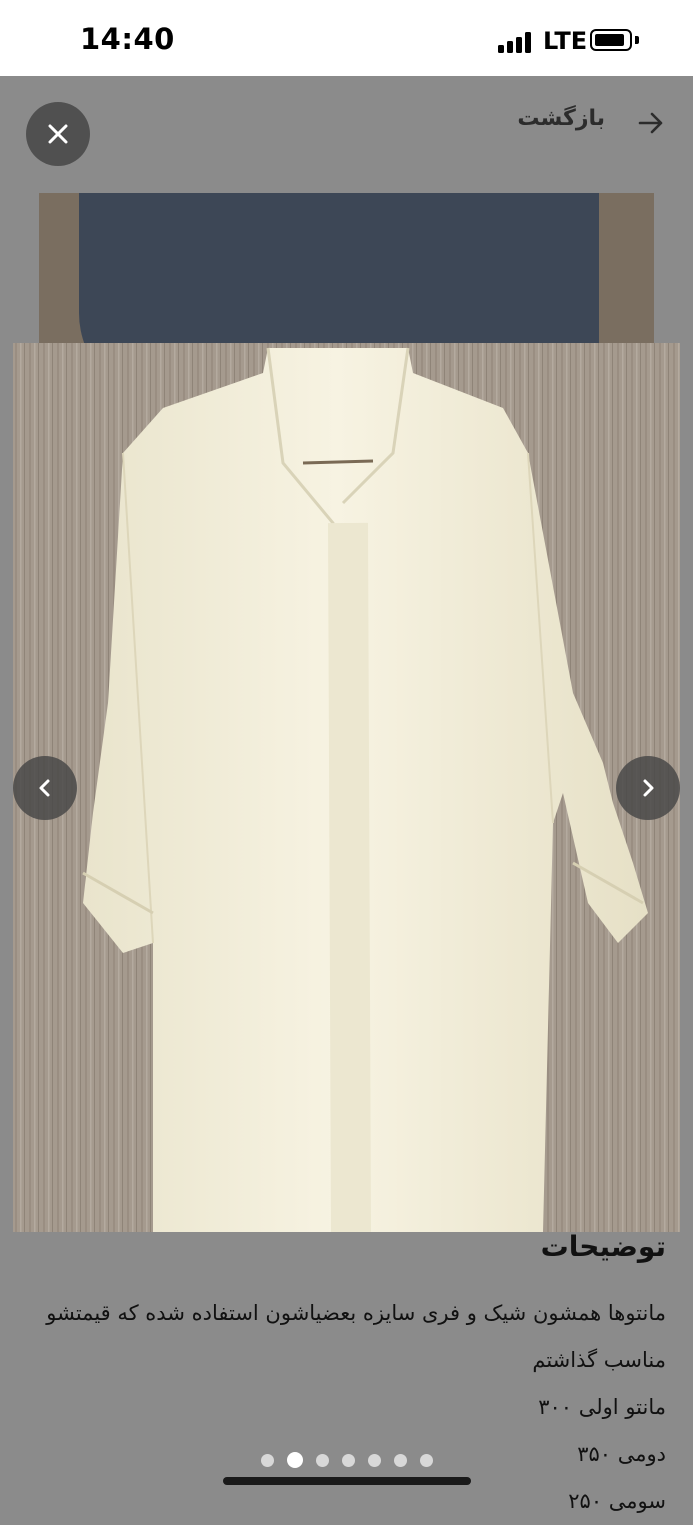 The width and height of the screenshot is (693, 1525). What do you see at coordinates (599, 1360) in the screenshot?
I see `description-line: مناسب گذاشتم` at bounding box center [599, 1360].